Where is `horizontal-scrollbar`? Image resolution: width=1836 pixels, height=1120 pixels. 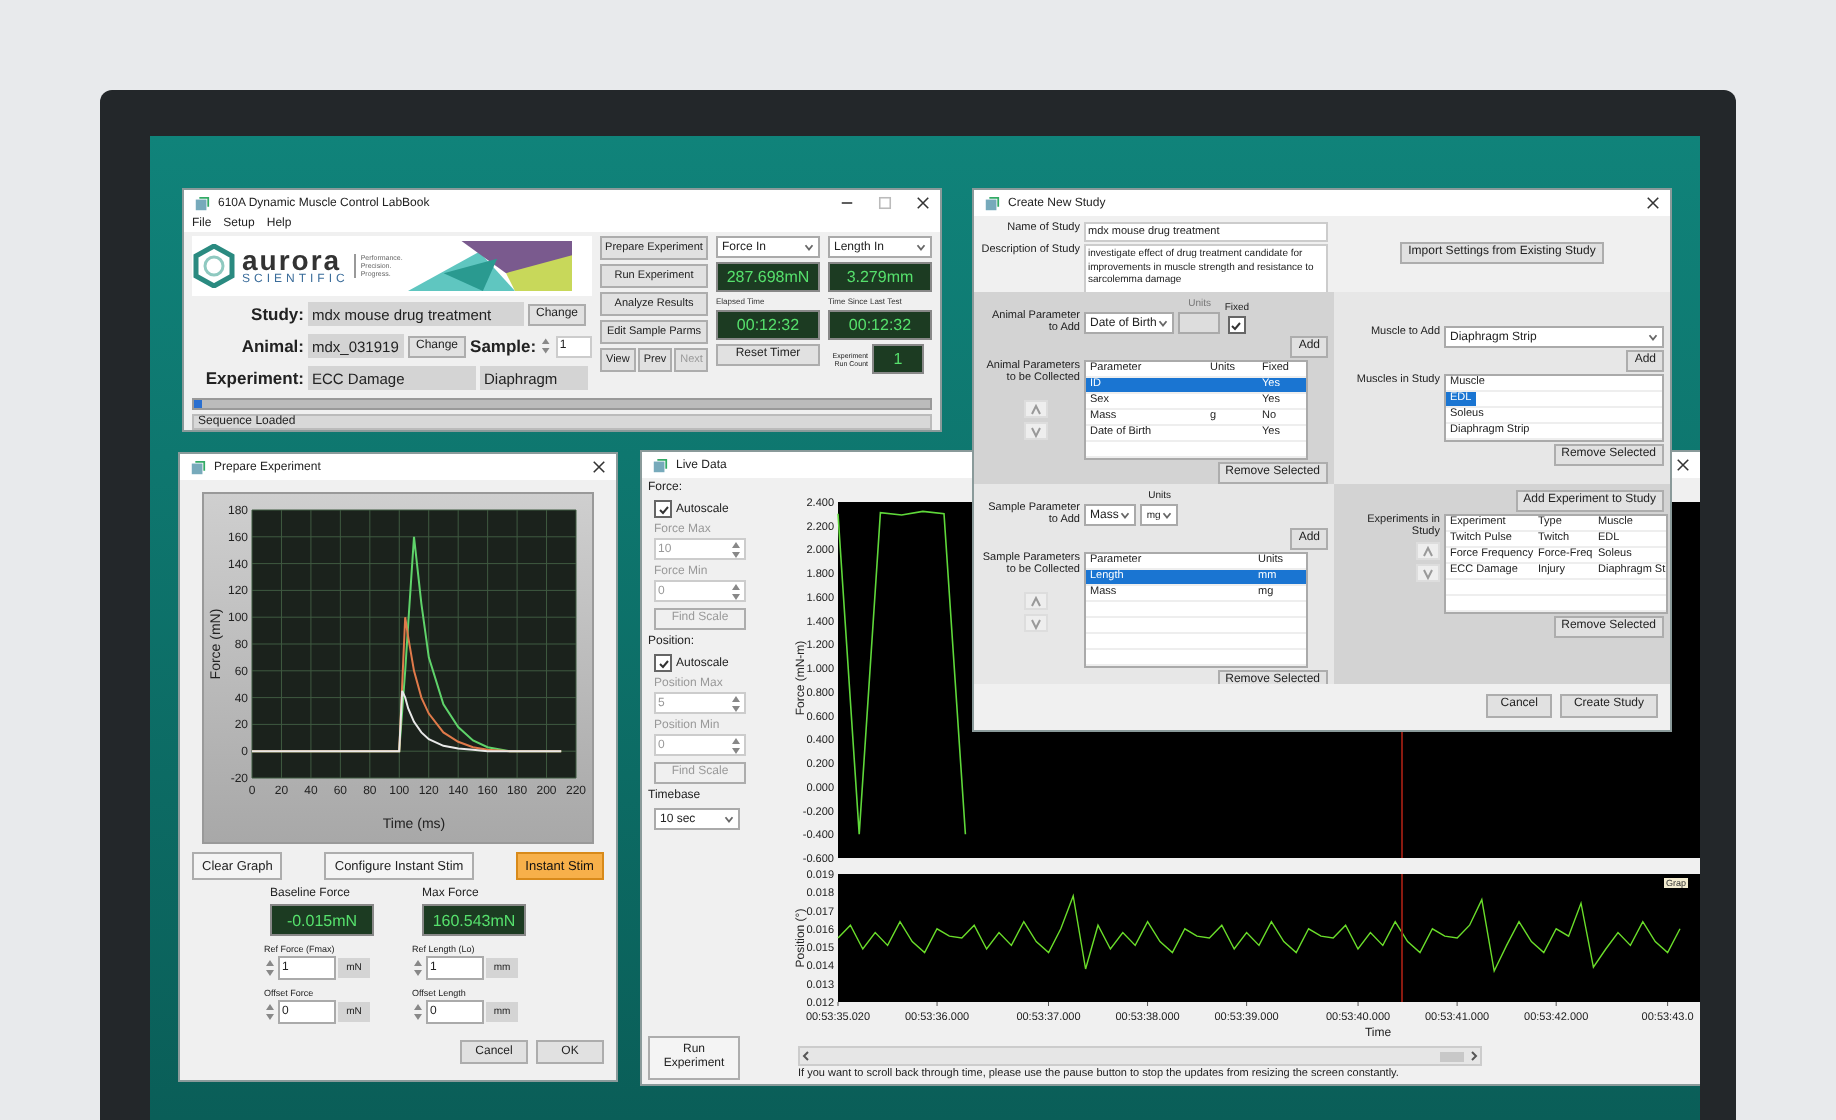 horizontal-scrollbar is located at coordinates (1140, 1056).